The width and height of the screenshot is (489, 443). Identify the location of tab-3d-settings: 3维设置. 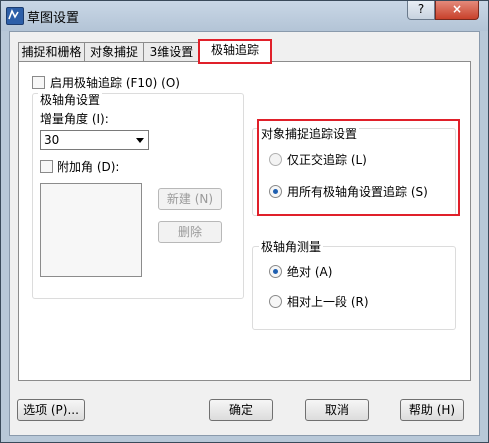
(171, 52).